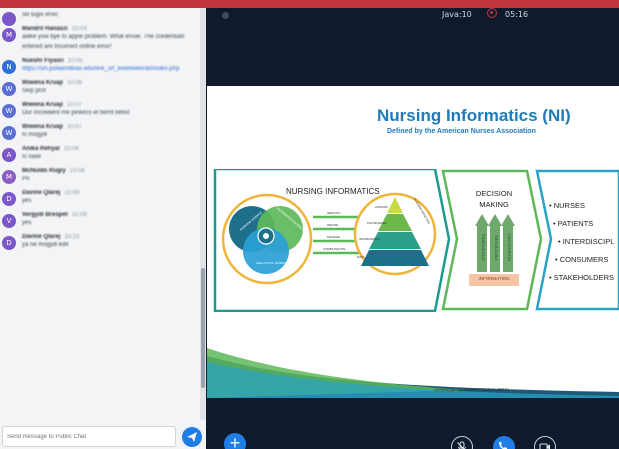  What do you see at coordinates (9, 67) in the screenshot?
I see `avatar: N` at bounding box center [9, 67].